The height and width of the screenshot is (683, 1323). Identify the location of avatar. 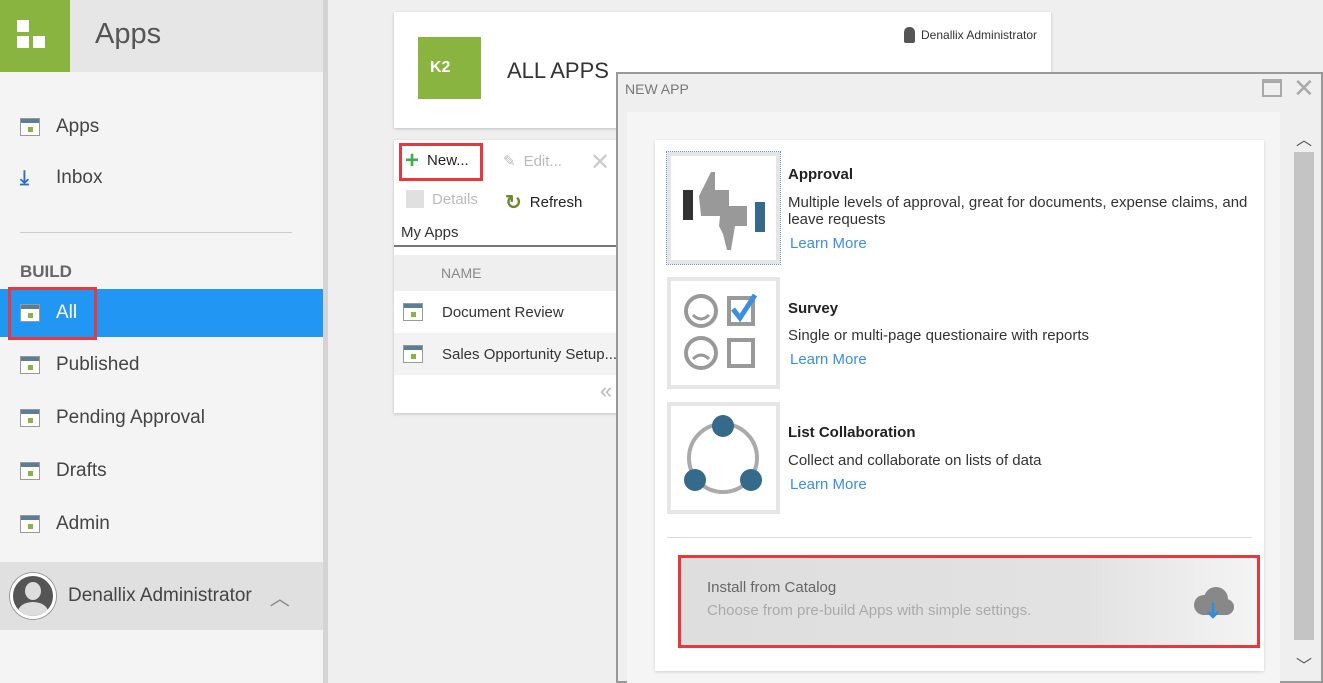
(33, 596).